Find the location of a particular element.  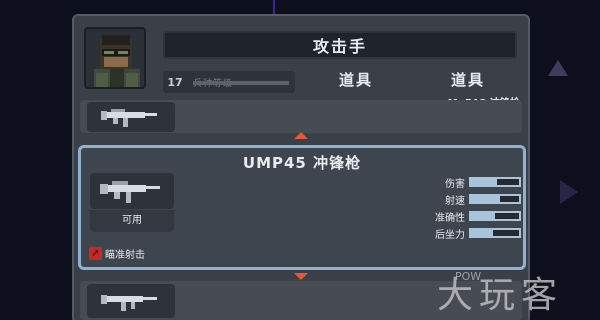

soldier-portrait is located at coordinates (115, 58).